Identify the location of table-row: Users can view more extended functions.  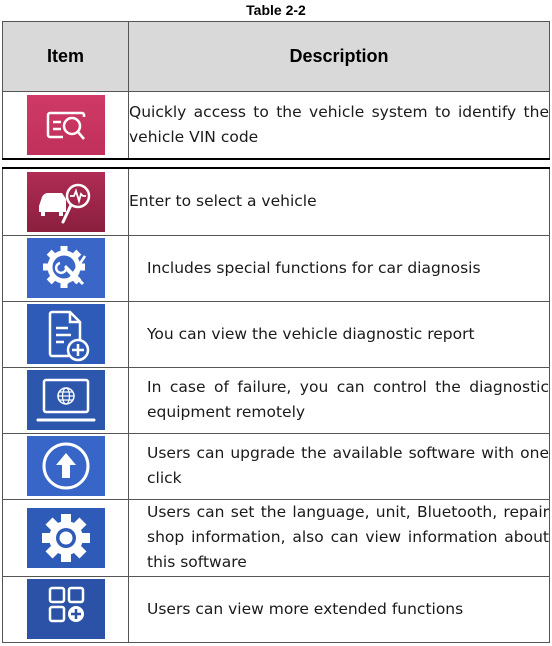
(276, 609).